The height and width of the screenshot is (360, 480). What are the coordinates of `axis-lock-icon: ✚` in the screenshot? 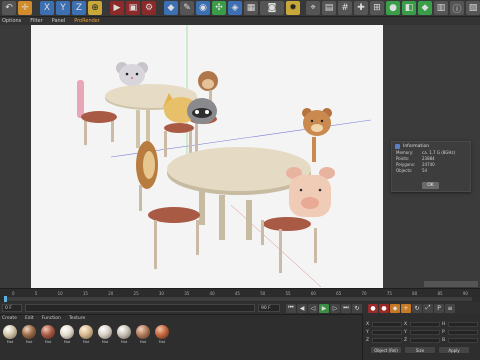 It's located at (361, 8).